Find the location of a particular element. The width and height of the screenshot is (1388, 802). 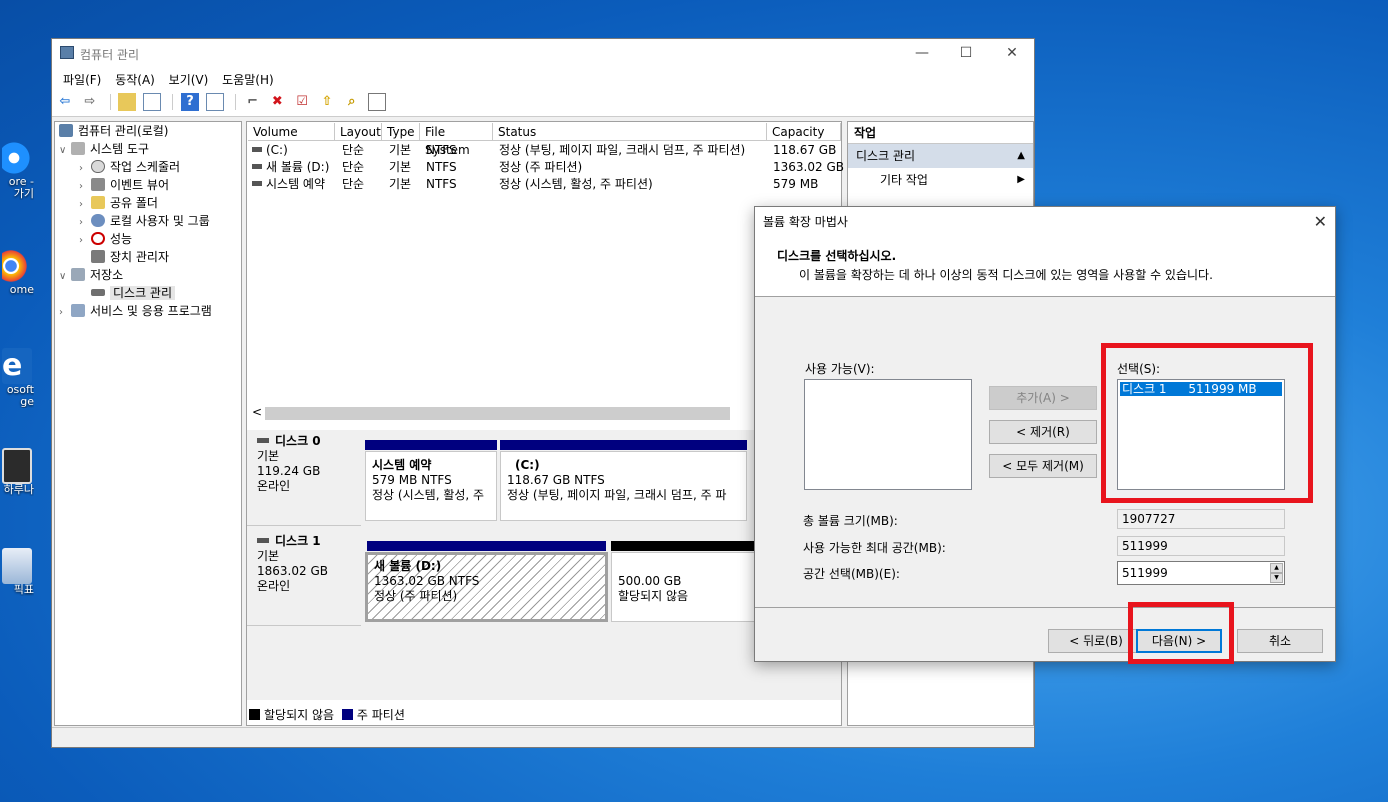

tree-item-disk-management: 디스크 관리 is located at coordinates (133, 293).